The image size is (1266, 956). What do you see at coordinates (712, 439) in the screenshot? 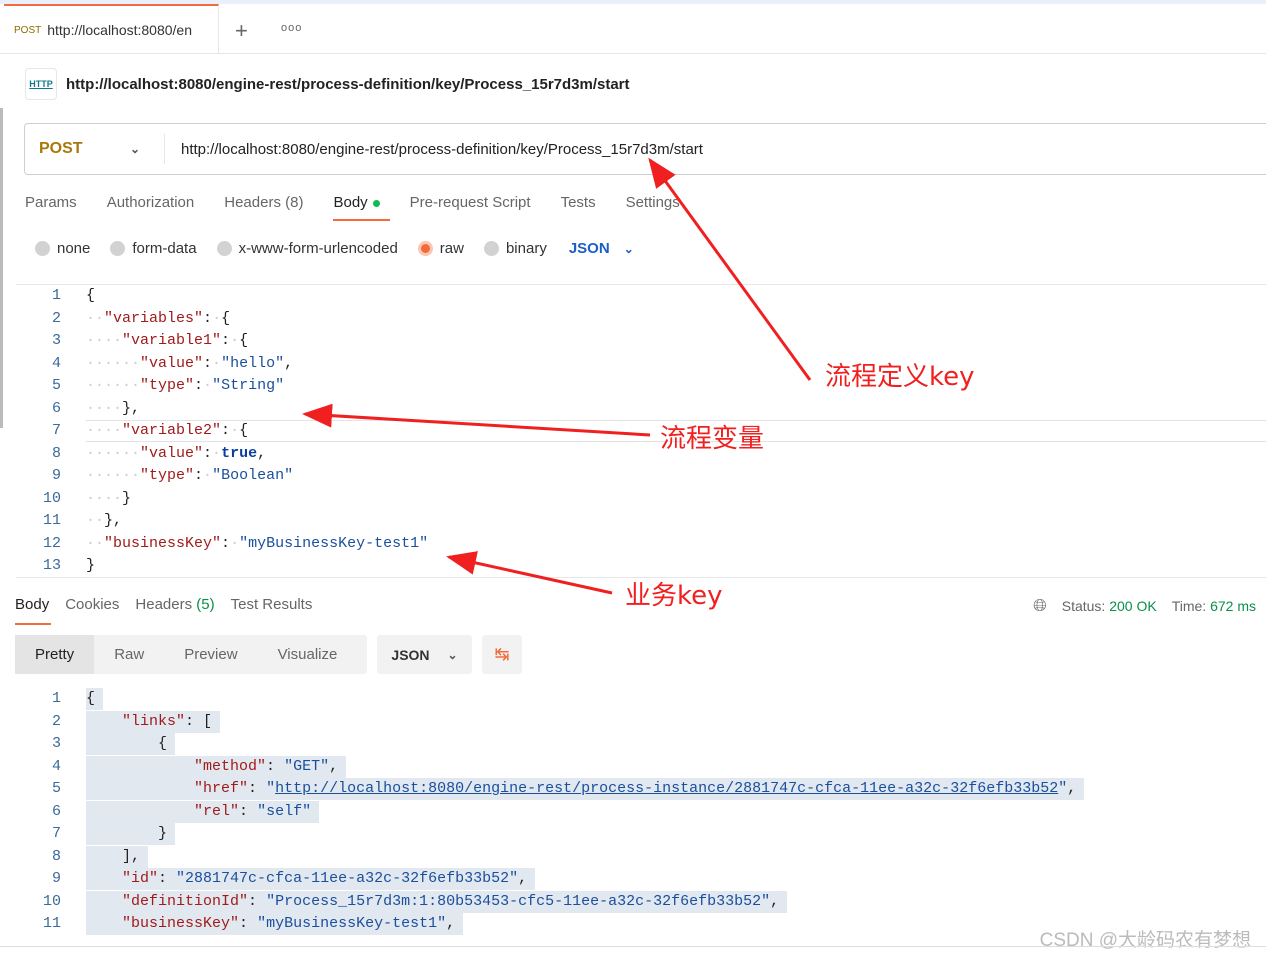
I see `annotation-variables: 流程变量` at bounding box center [712, 439].